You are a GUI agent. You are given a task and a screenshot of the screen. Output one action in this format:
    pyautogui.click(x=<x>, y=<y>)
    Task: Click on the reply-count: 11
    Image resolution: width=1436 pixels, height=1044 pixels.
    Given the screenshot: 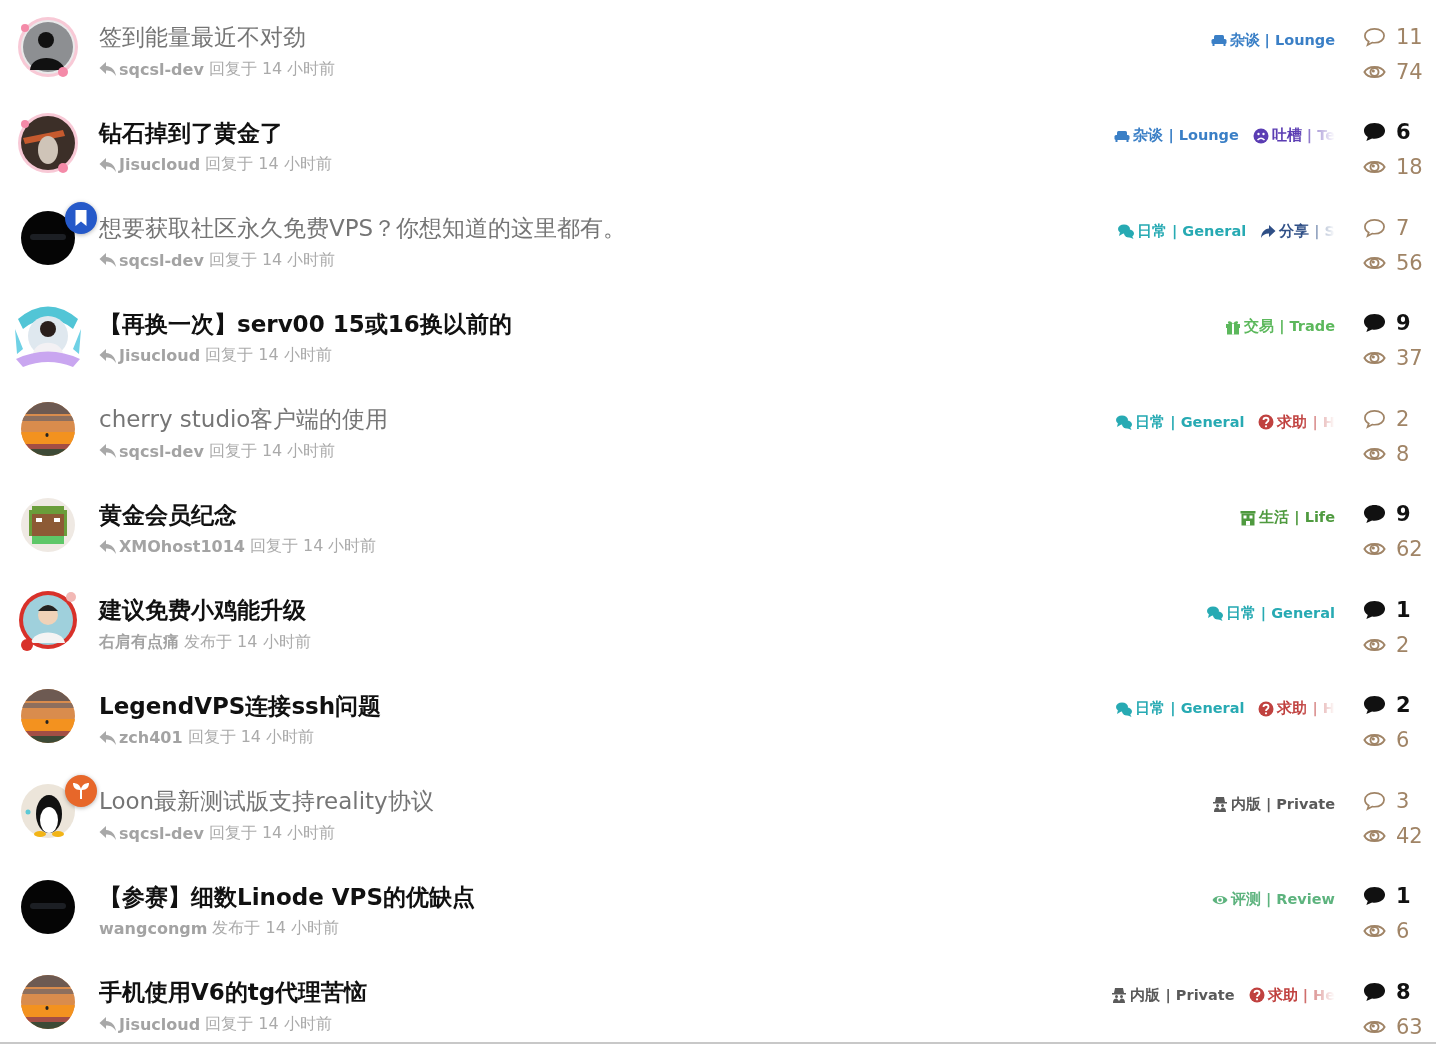 What is the action you would take?
    pyautogui.click(x=1409, y=36)
    